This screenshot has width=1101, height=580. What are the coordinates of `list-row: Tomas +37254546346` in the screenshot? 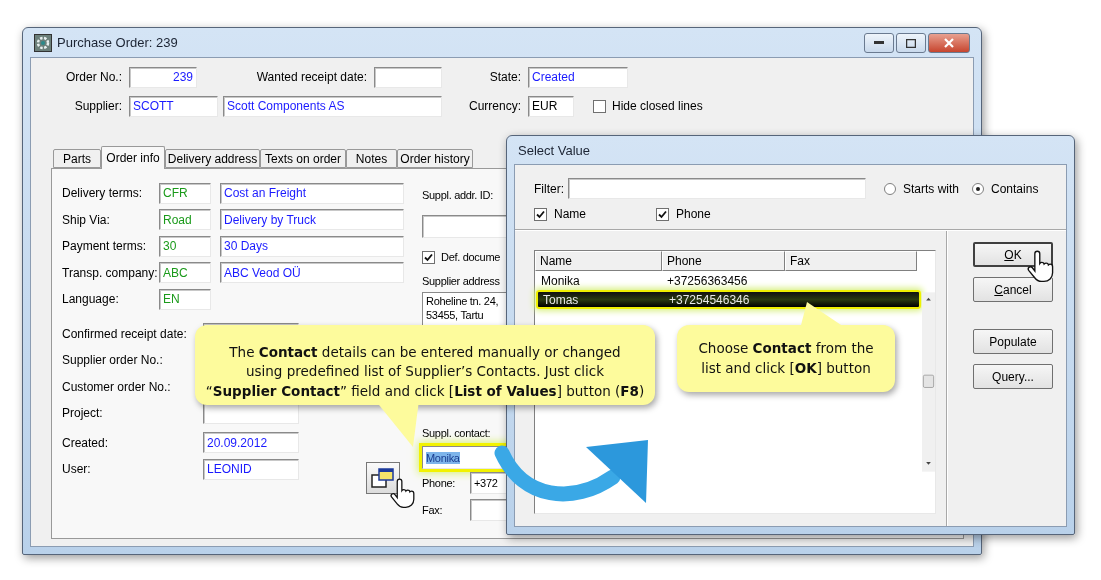 It's located at (728, 299).